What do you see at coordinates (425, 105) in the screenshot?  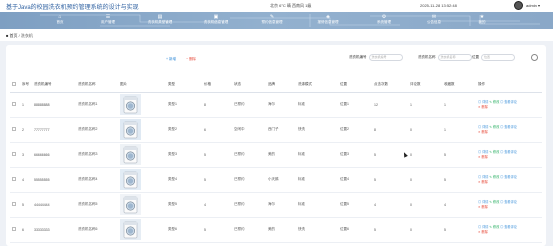 I see `cell-comments: 1` at bounding box center [425, 105].